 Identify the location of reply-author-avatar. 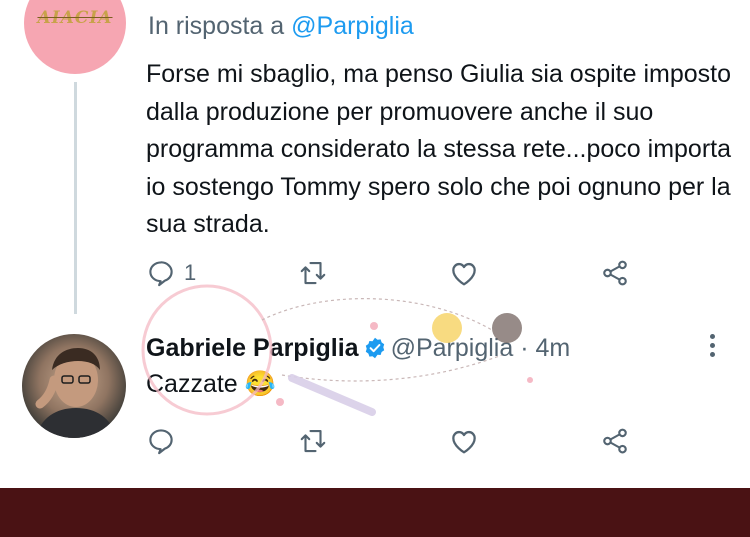
(74, 386).